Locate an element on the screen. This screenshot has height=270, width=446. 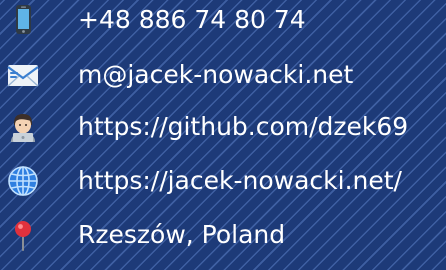
contact-row-phone: +48 886 74 80 74 is located at coordinates (223, 20).